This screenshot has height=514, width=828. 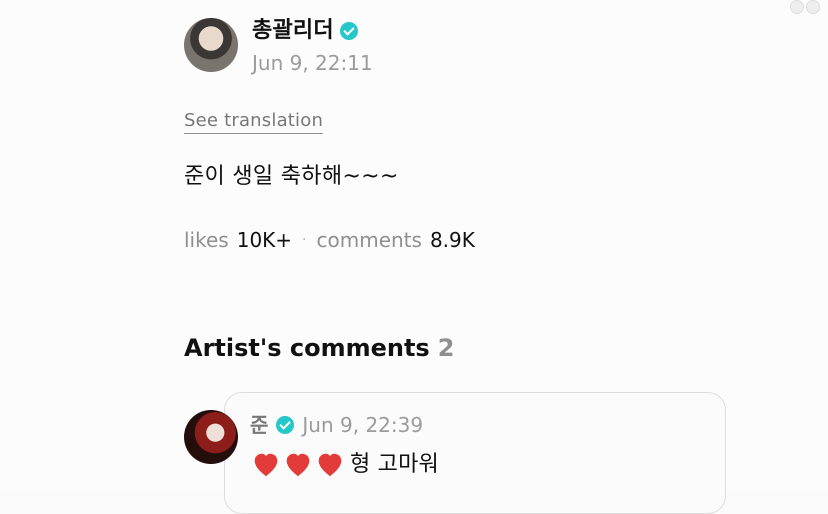 I want to click on artist-comments-heading: Artist's comments 2, so click(x=319, y=348).